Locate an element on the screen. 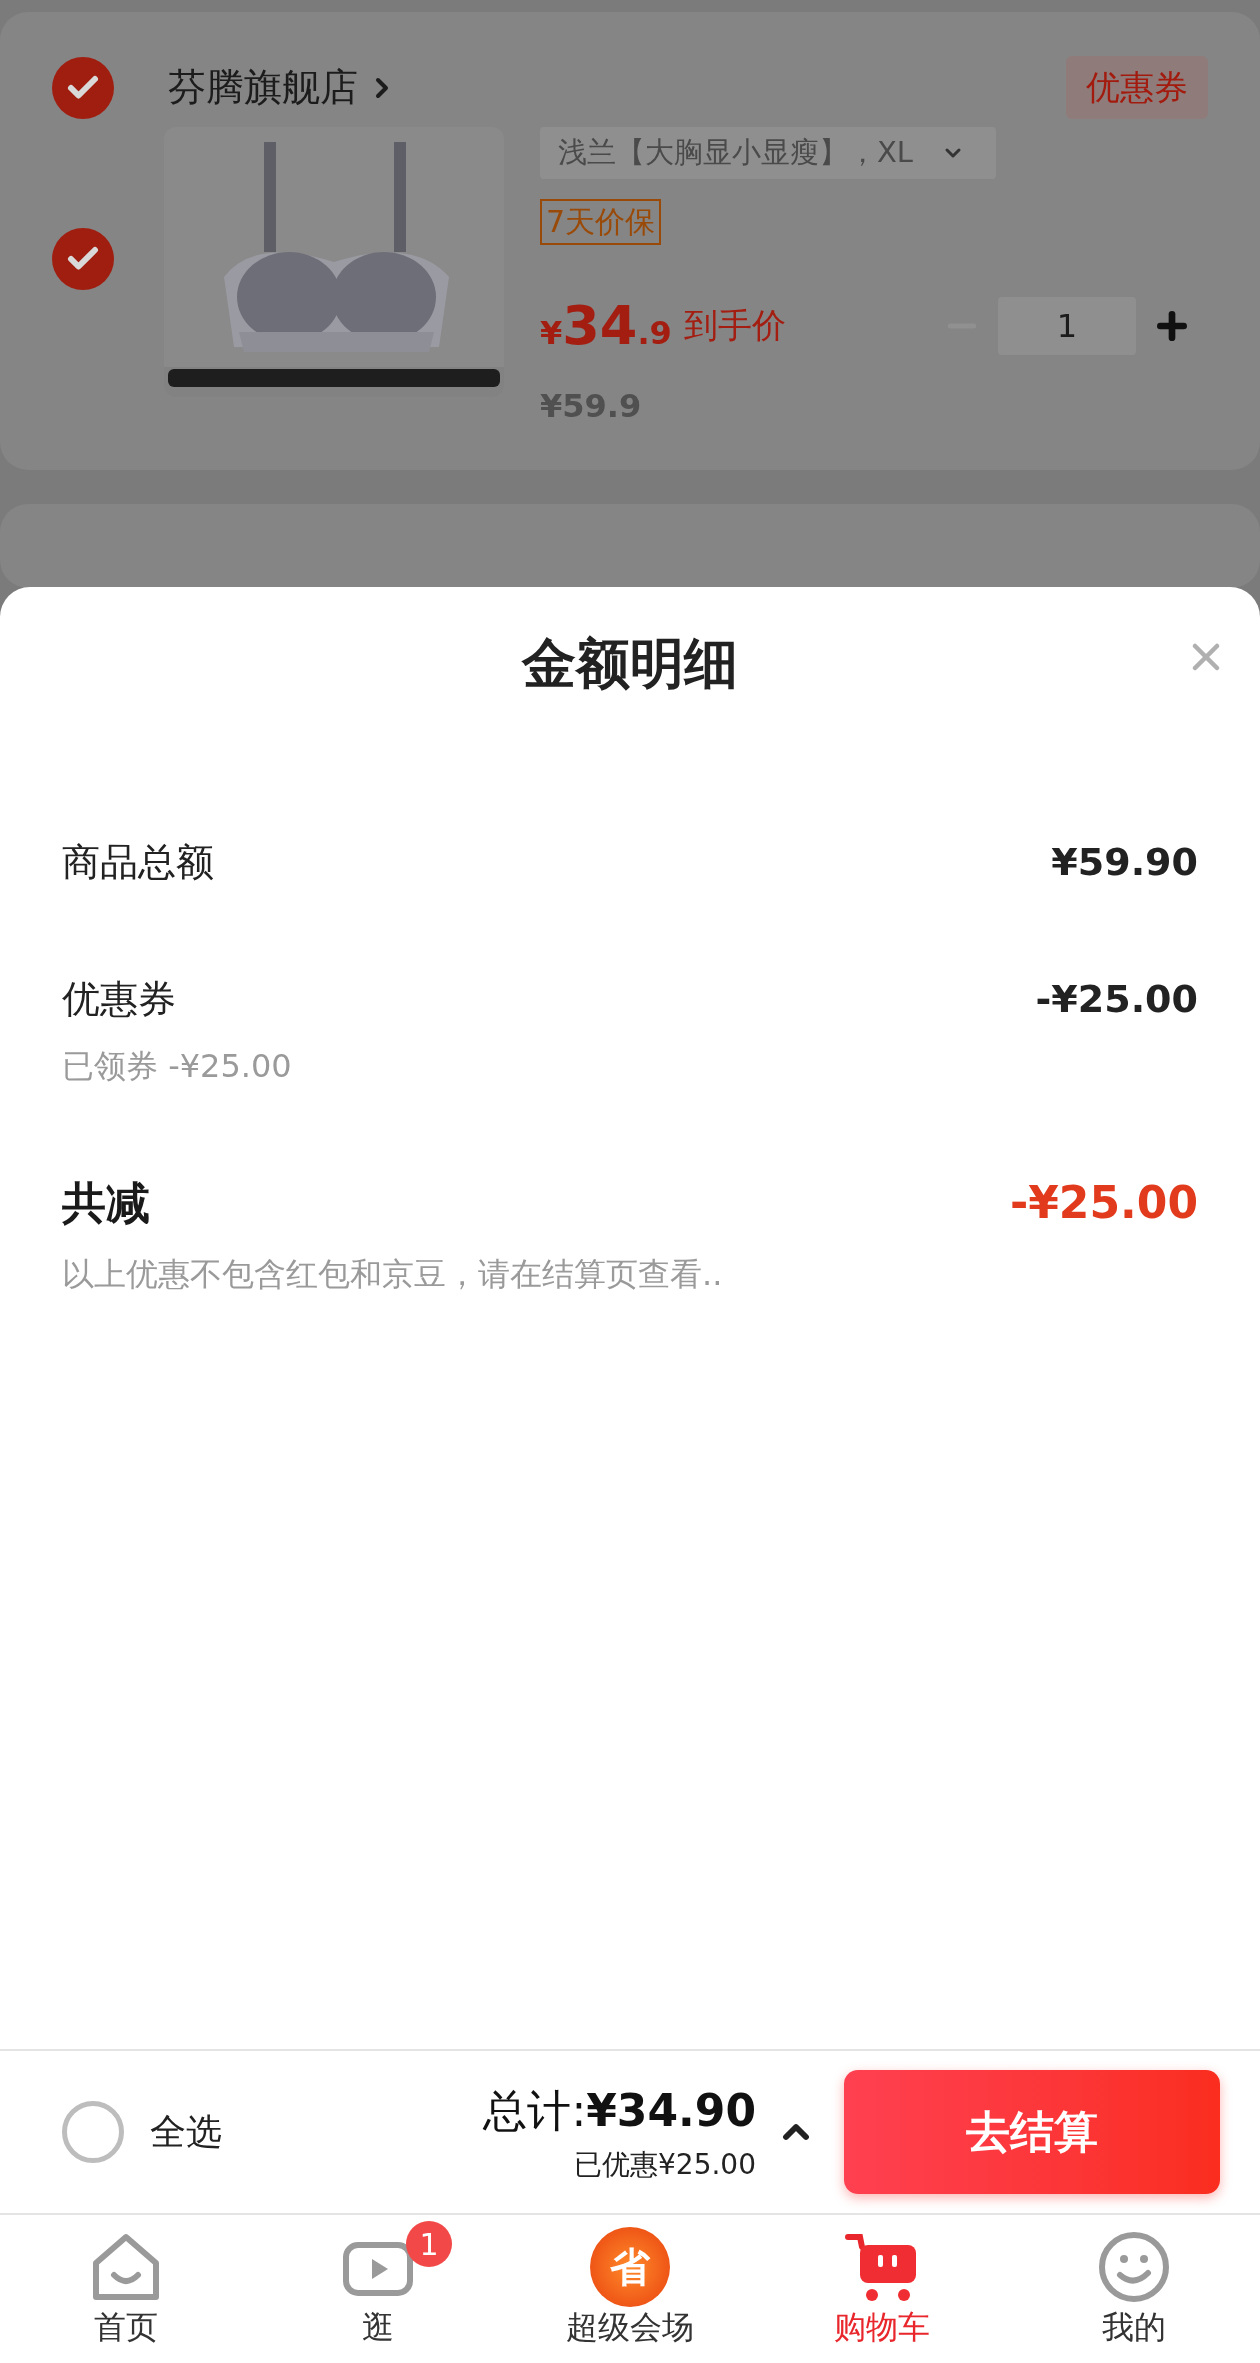 The image size is (1260, 2363). price-protection-tag: 7天价保 is located at coordinates (601, 222).